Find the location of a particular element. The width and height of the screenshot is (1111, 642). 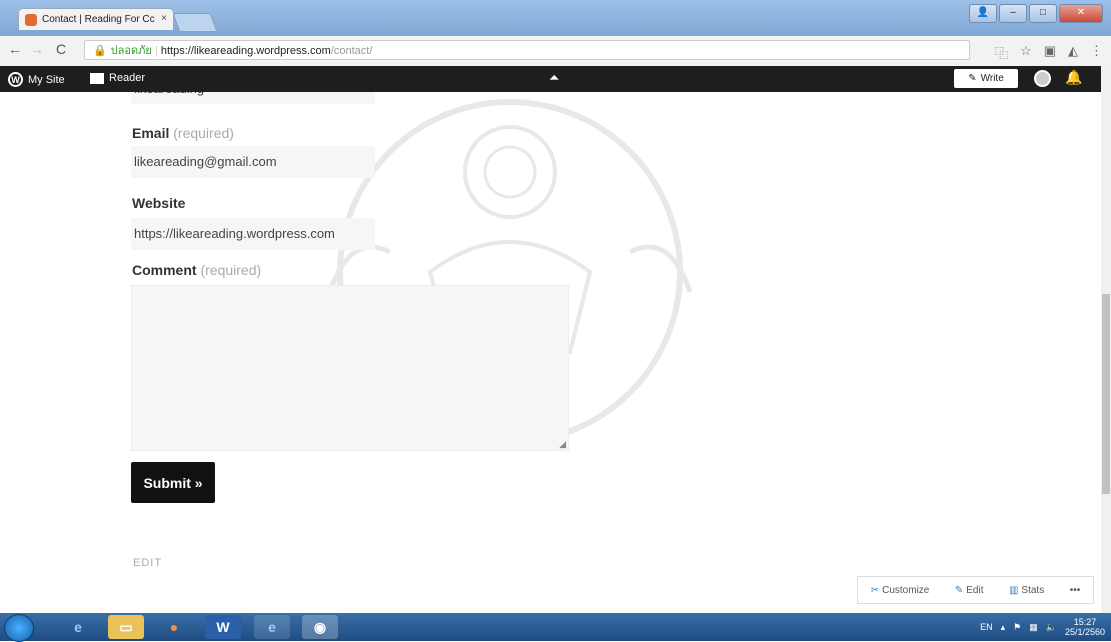

tab-title: Contact | Reading For Cc is located at coordinates (98, 19).